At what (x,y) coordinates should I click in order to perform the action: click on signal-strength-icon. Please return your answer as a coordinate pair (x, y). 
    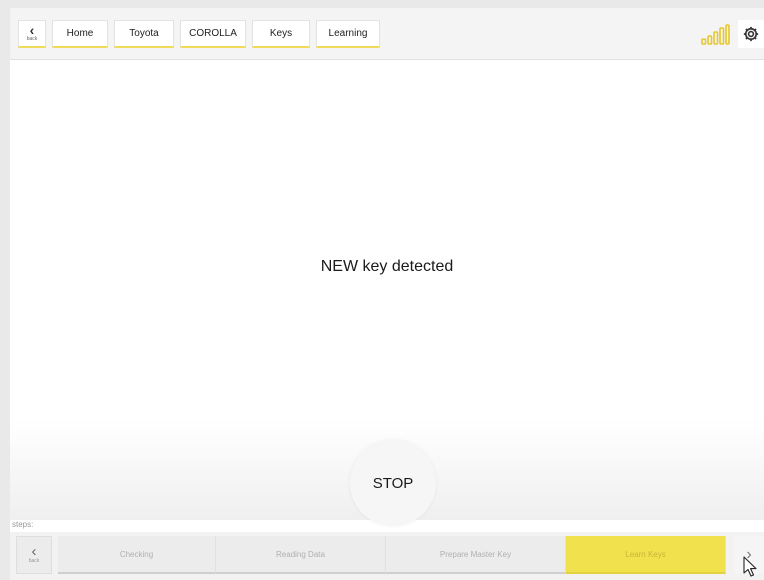
    Looking at the image, I should click on (715, 34).